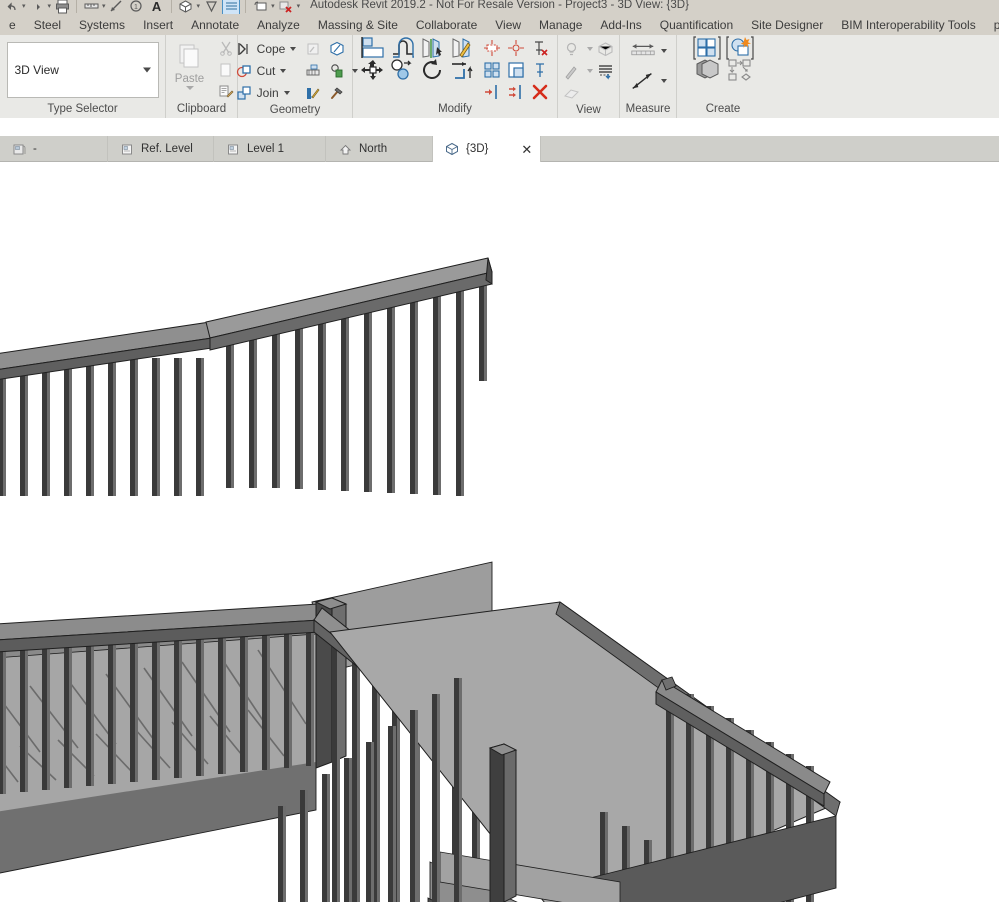  Describe the element at coordinates (492, 70) in the screenshot. I see `array-icon` at that location.